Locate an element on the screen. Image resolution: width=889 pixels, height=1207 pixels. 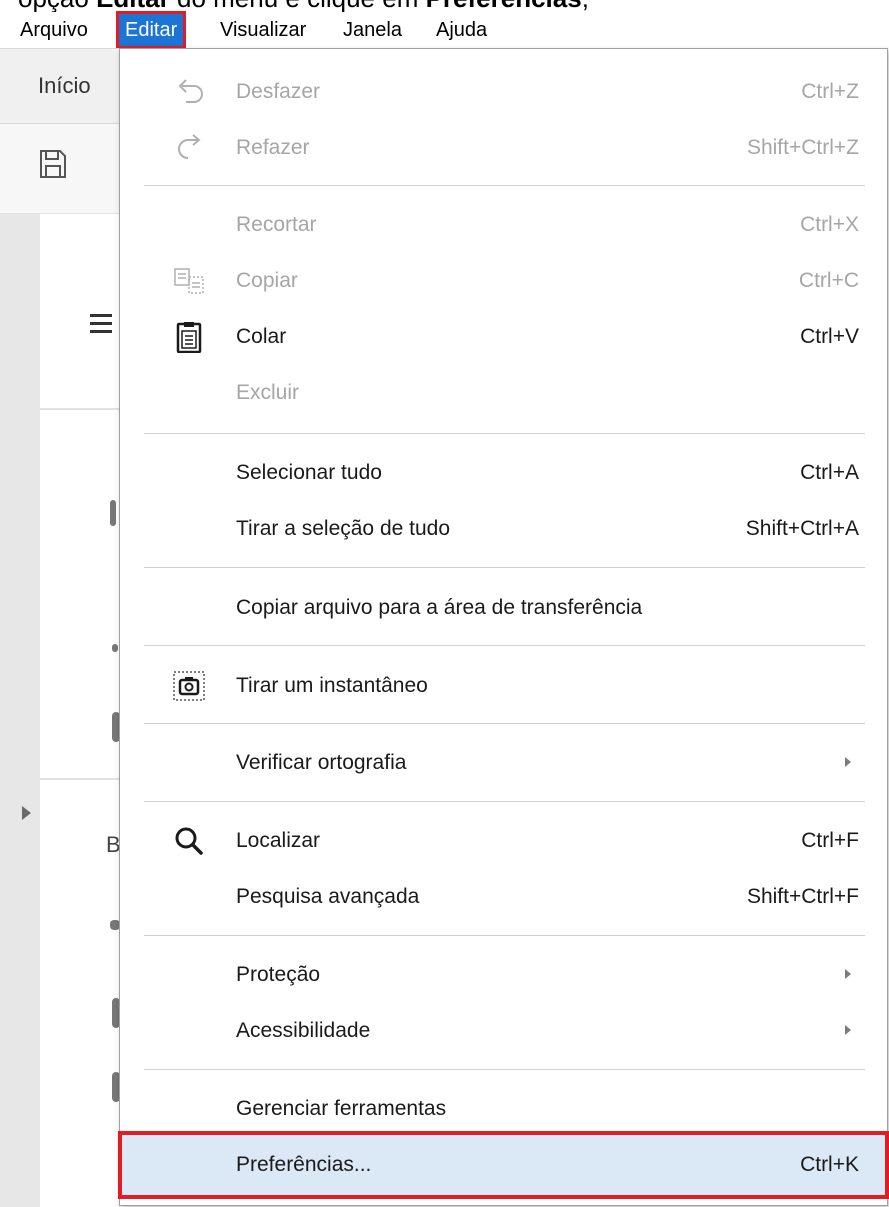
menu-visualizar: Visualizar is located at coordinates (263, 30).